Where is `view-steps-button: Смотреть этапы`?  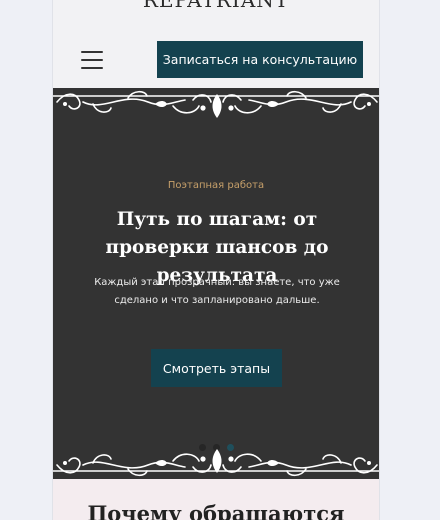 view-steps-button: Смотреть этапы is located at coordinates (216, 368).